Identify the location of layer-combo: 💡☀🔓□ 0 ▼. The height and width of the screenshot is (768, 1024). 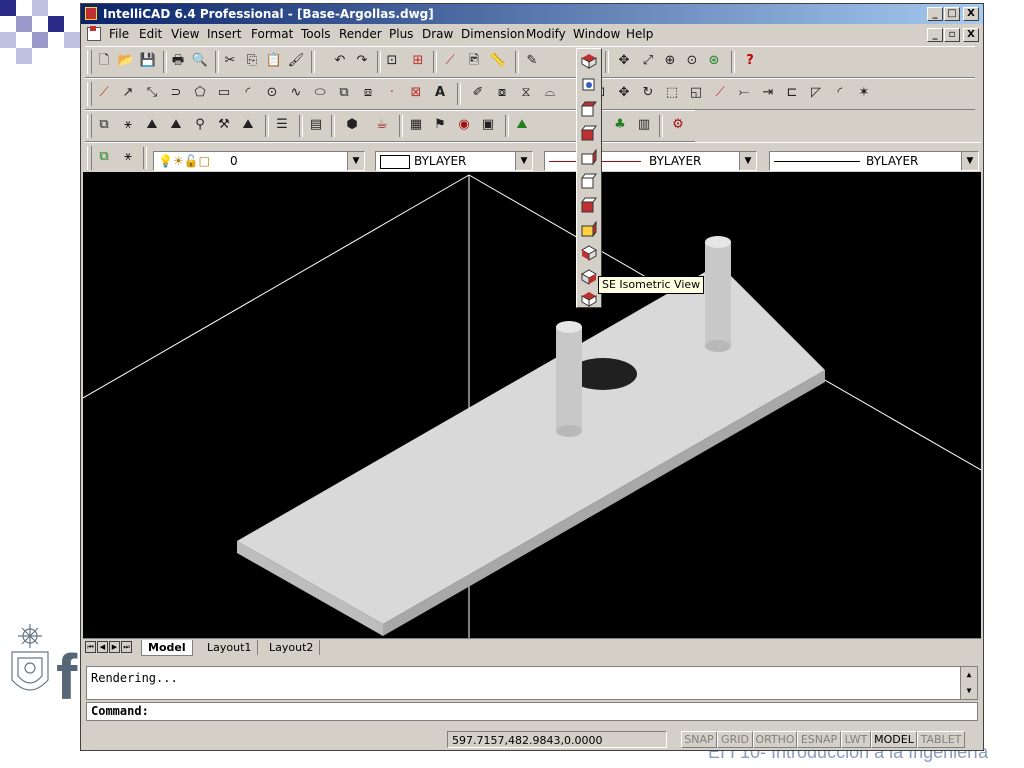
(259, 161).